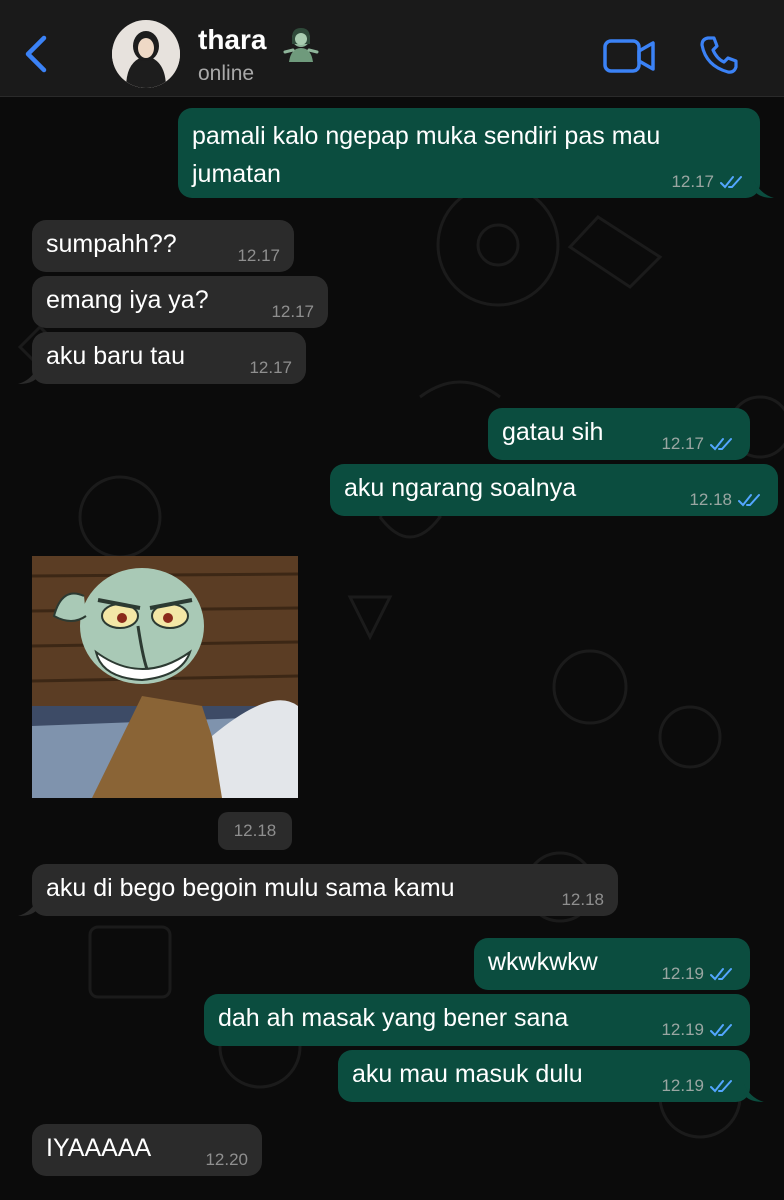  What do you see at coordinates (111, 244) in the screenshot?
I see `message-text: sumpahh??` at bounding box center [111, 244].